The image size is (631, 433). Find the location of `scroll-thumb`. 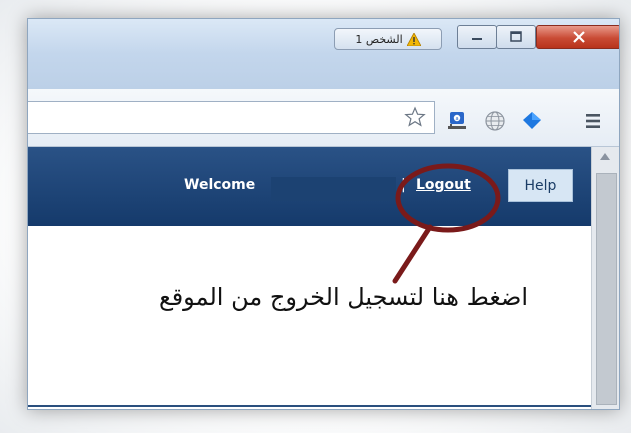

scroll-thumb is located at coordinates (606, 289).